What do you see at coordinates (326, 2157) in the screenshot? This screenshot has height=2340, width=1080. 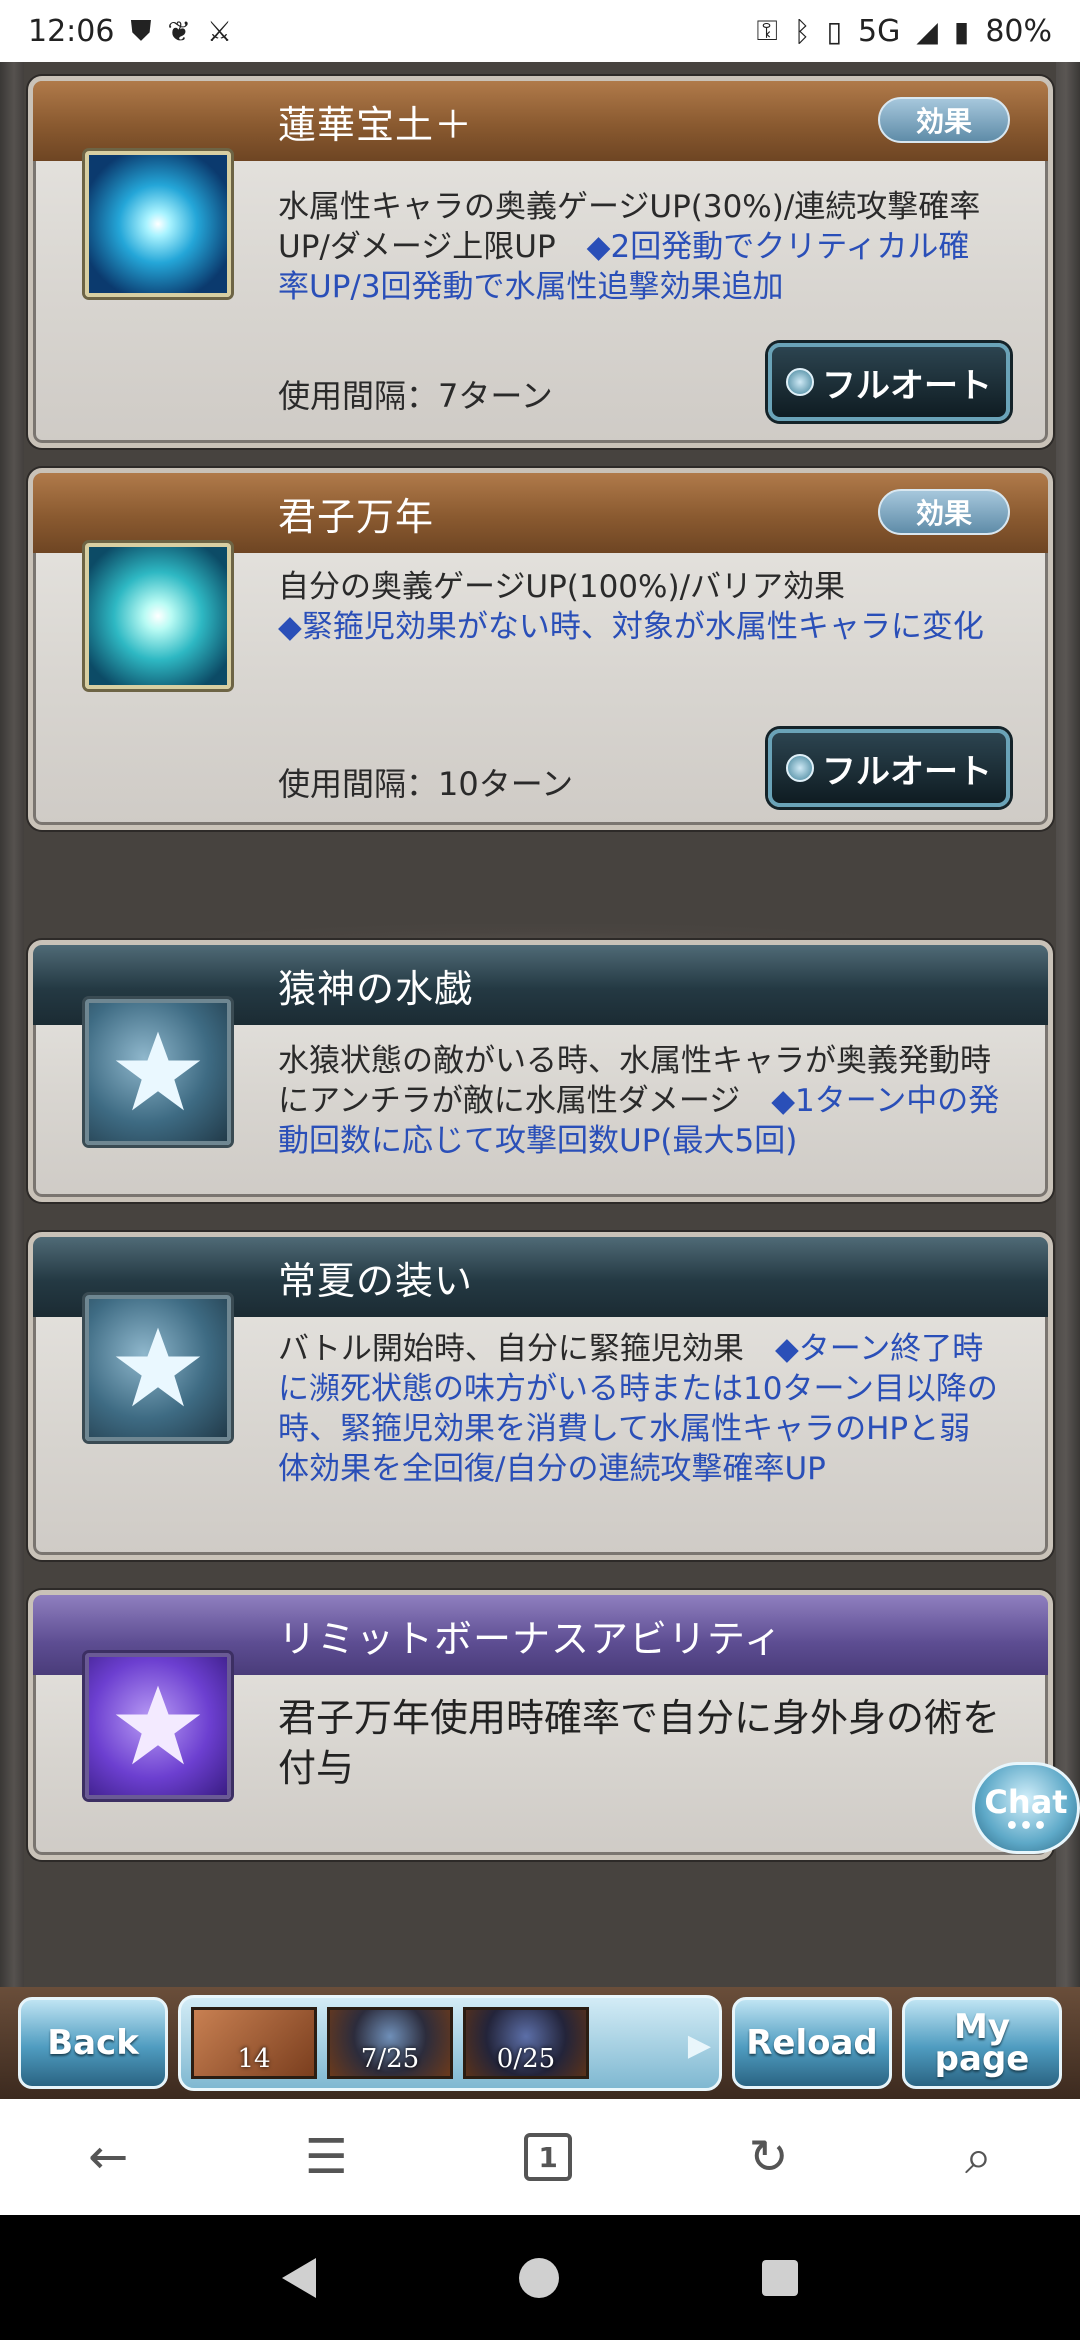 I see `menu-icon: ☰` at bounding box center [326, 2157].